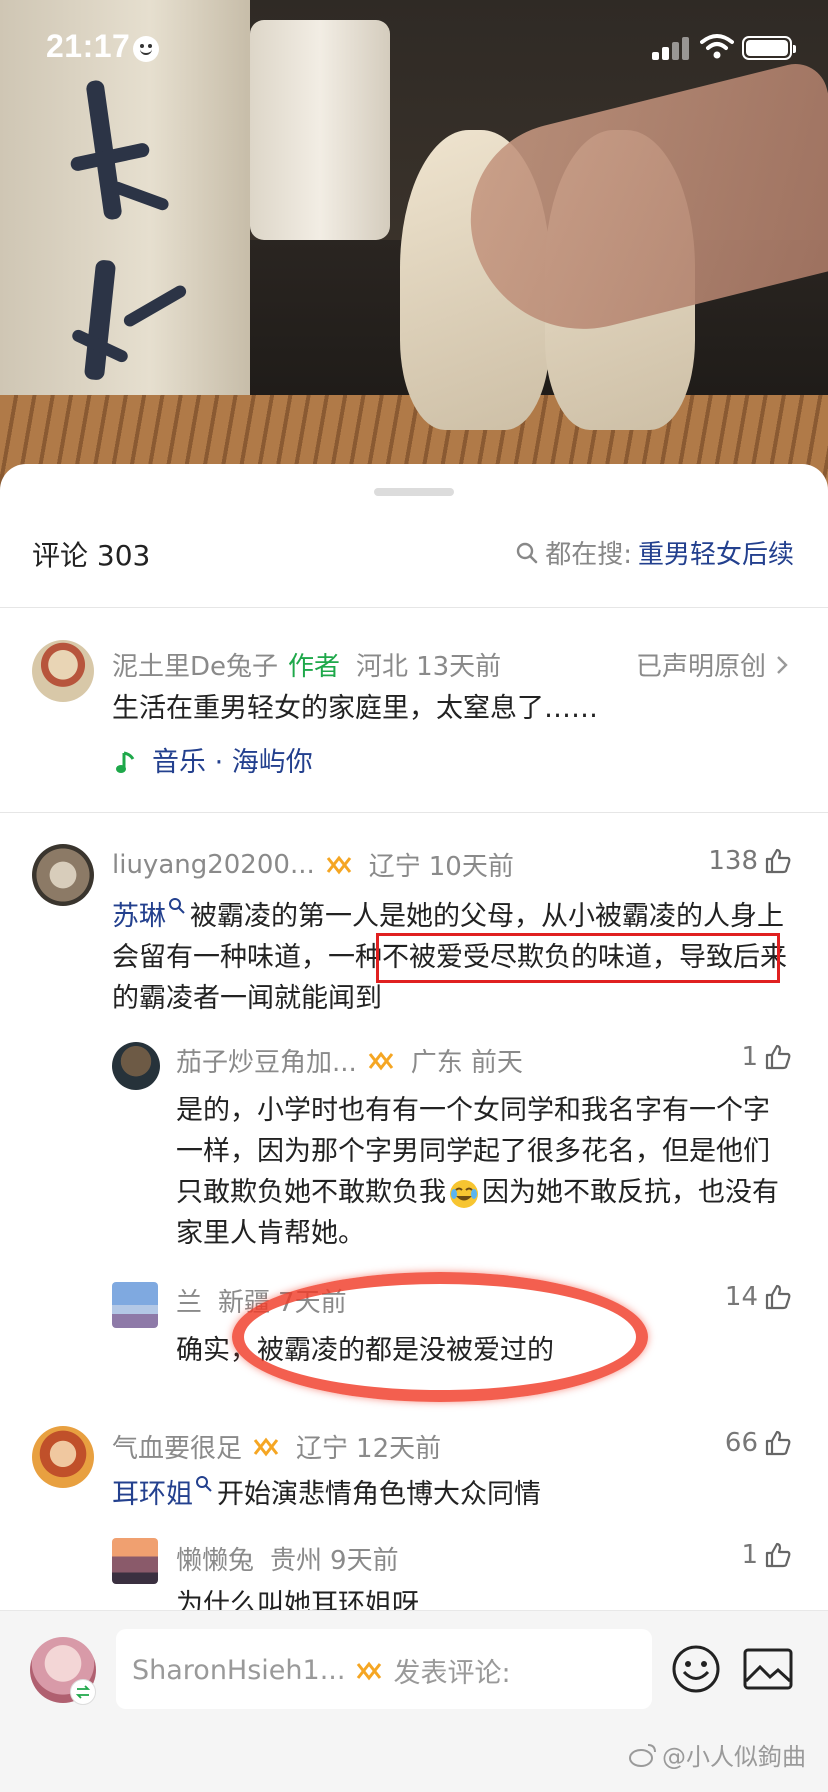  Describe the element at coordinates (471, 867) in the screenshot. I see `comment-time: 10天前` at that location.